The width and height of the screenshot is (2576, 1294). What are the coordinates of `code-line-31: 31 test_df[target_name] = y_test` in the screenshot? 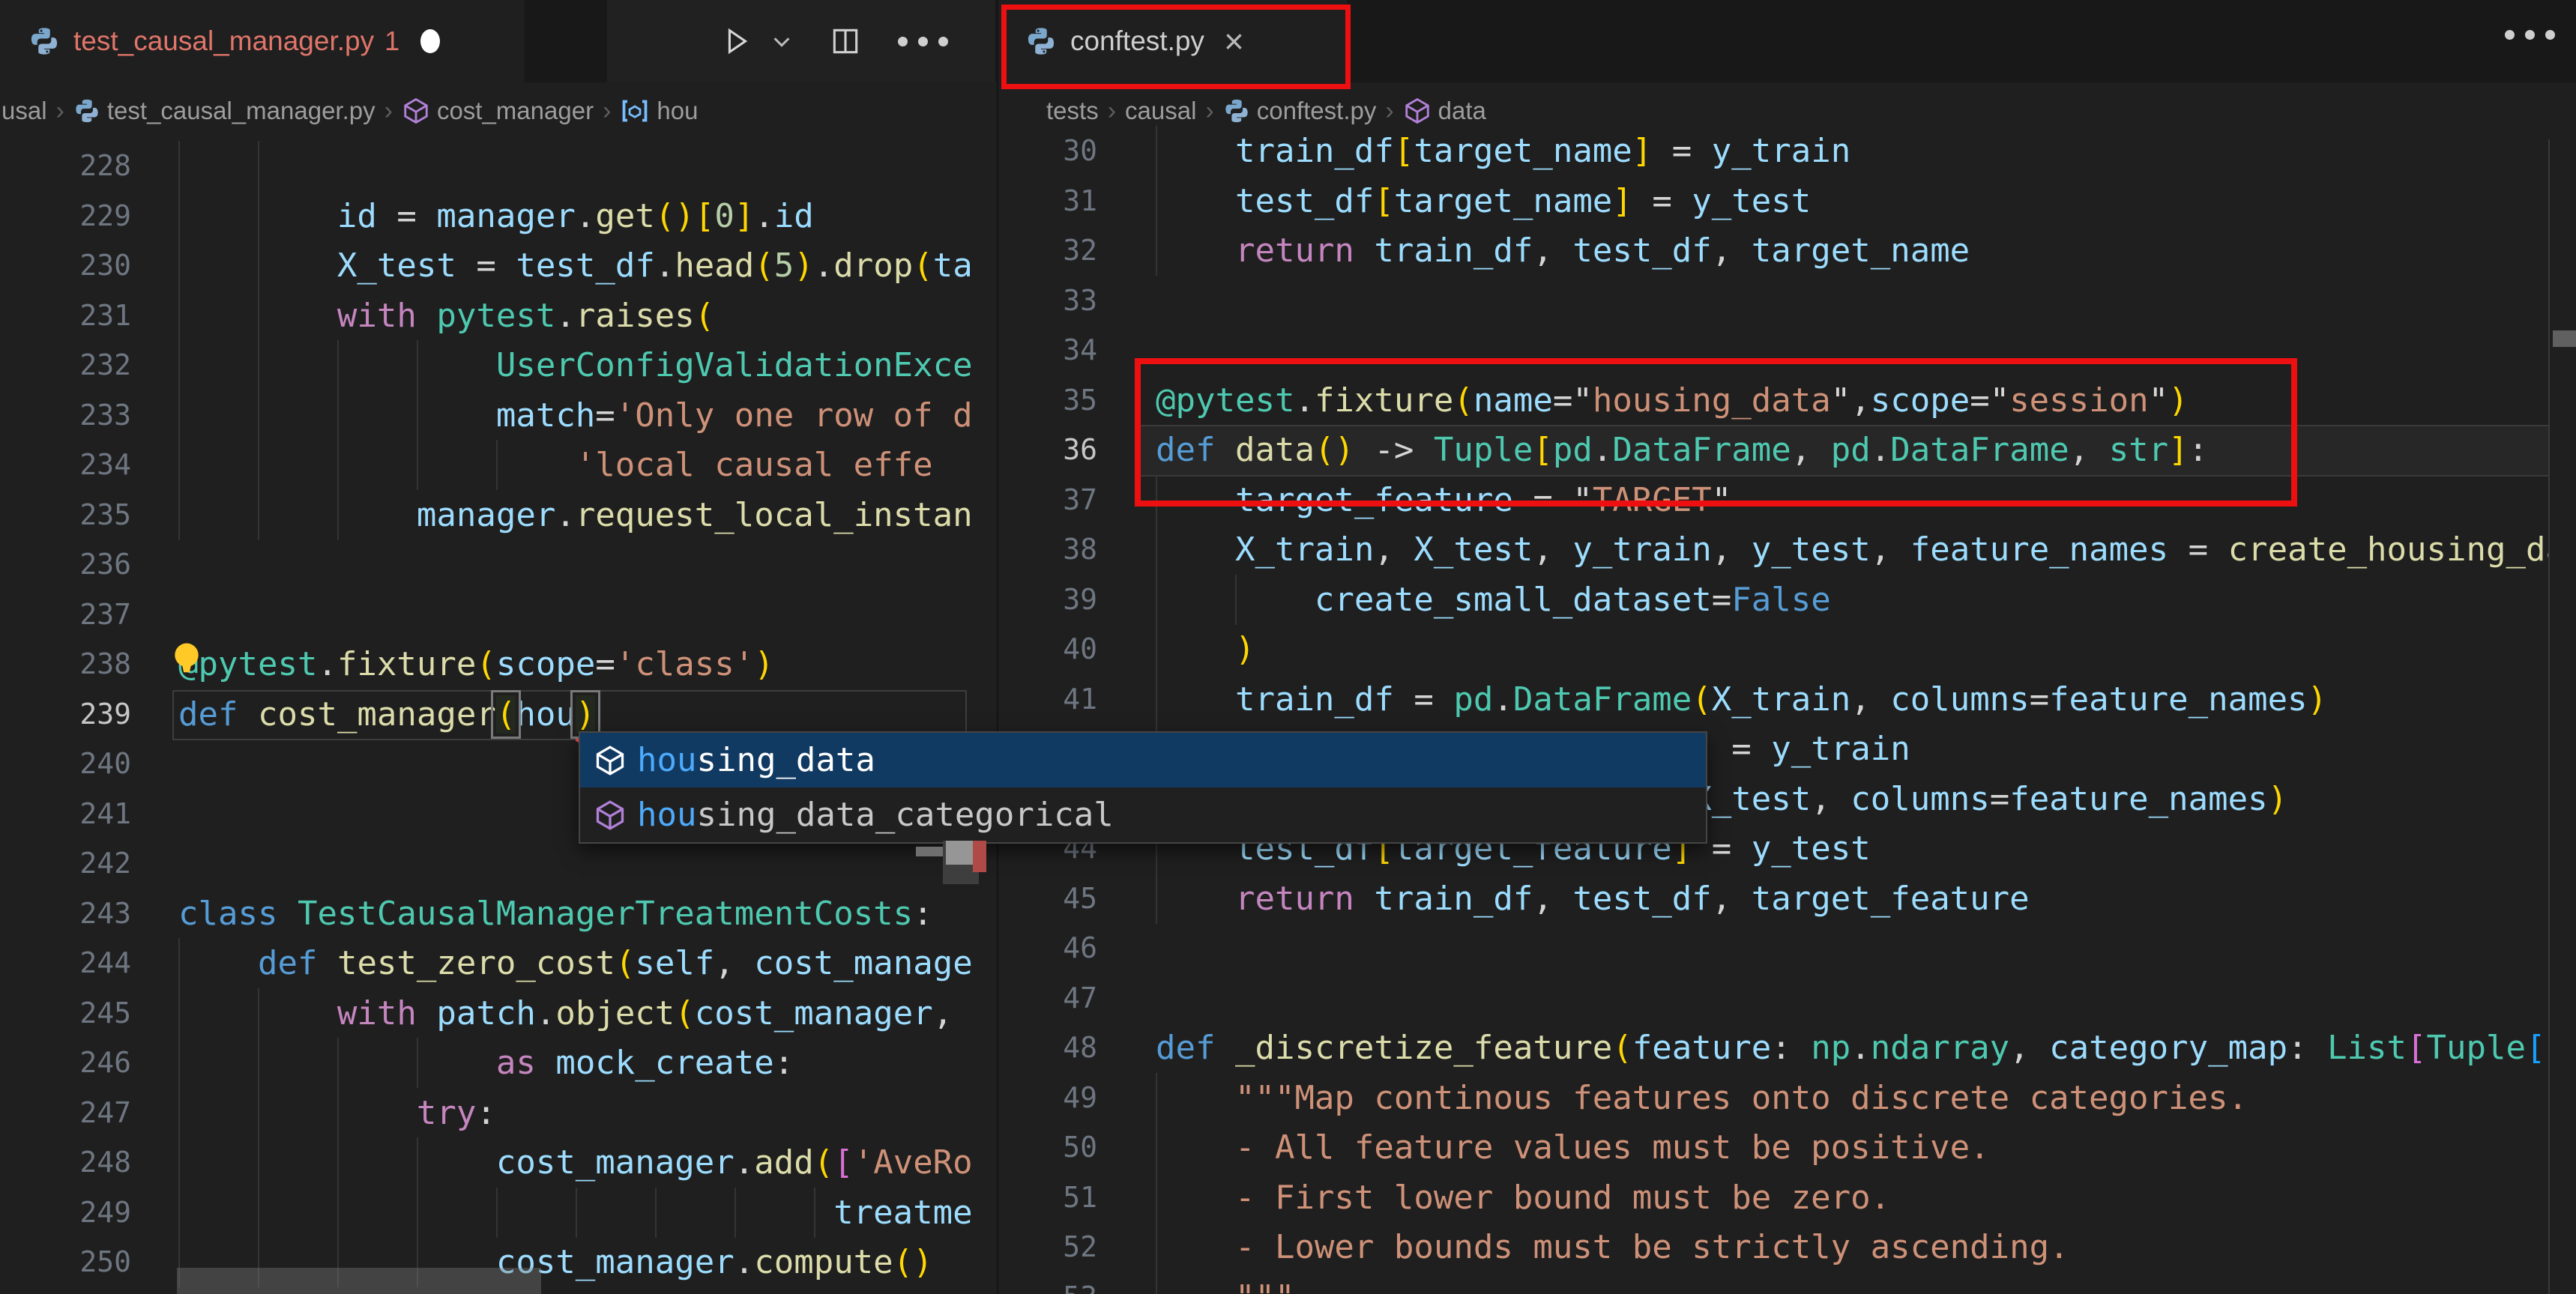 It's located at (1787, 200).